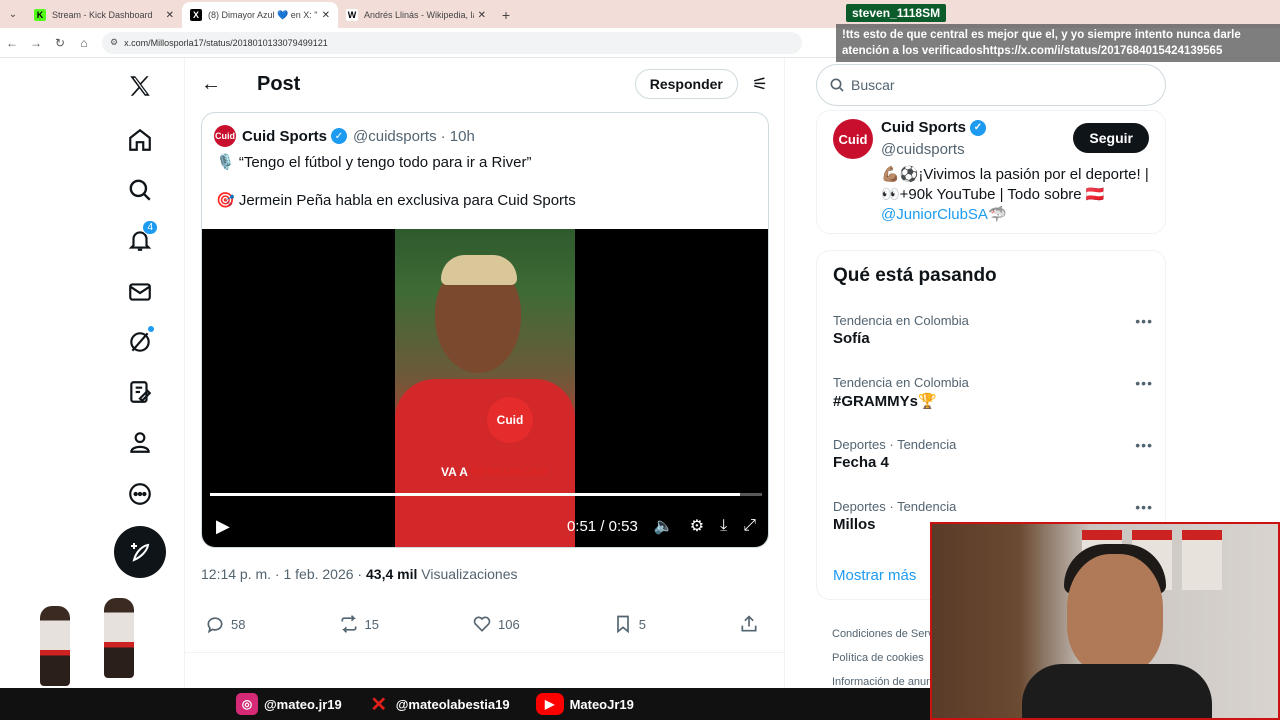 The height and width of the screenshot is (720, 1280). What do you see at coordinates (60, 43) in the screenshot?
I see `reload-icon: ↻` at bounding box center [60, 43].